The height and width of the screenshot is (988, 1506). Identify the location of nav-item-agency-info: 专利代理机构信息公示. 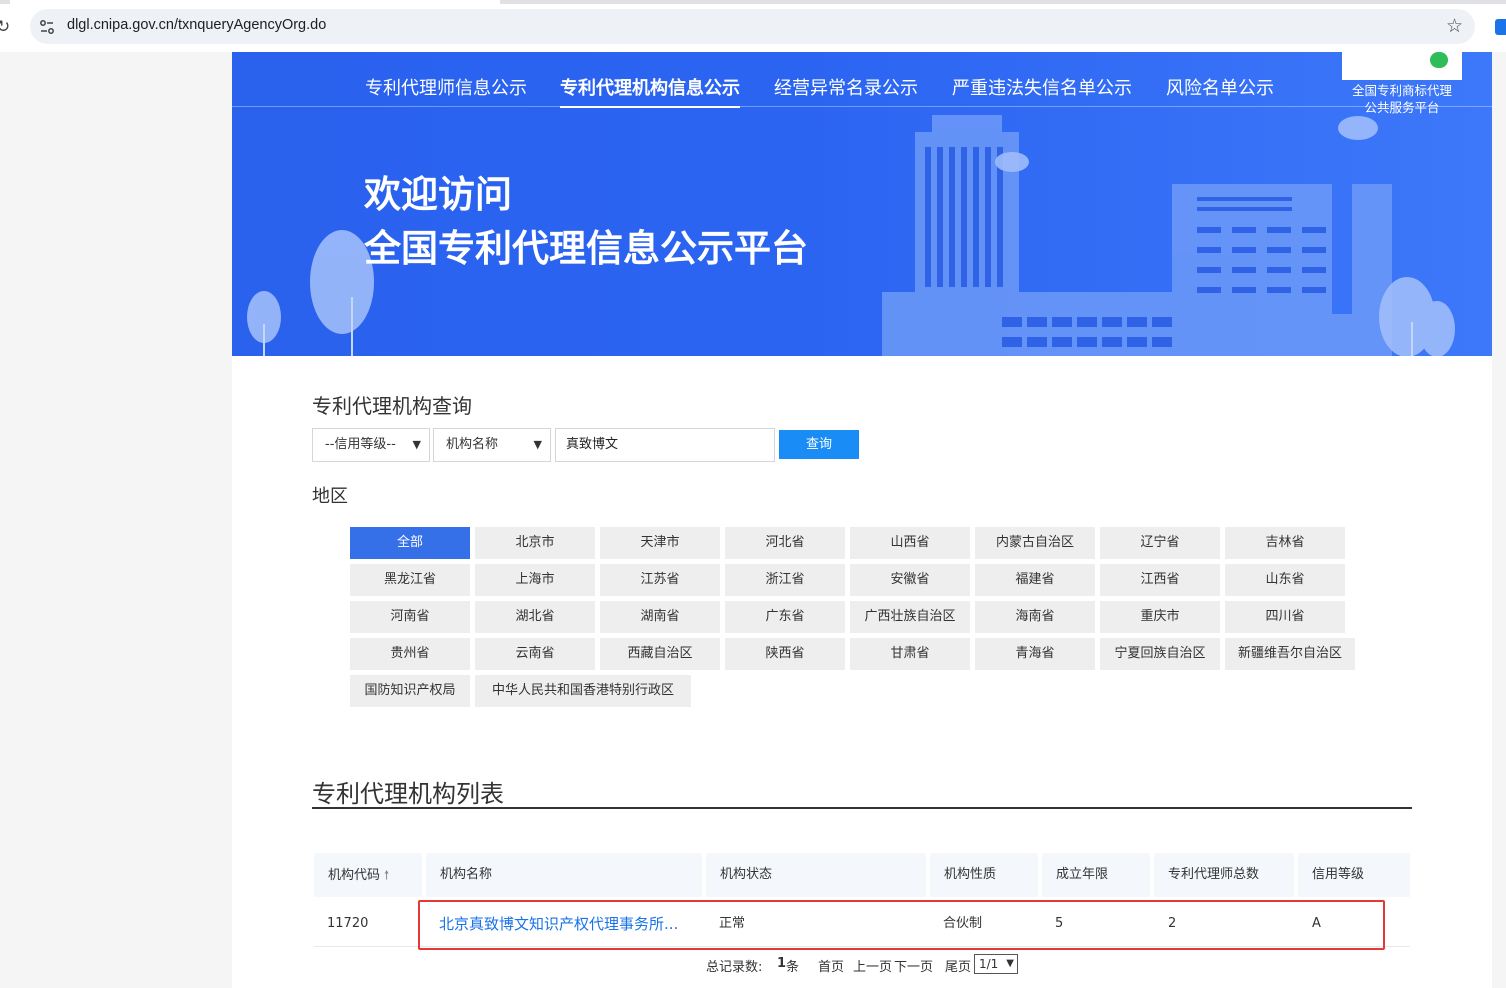
(650, 91).